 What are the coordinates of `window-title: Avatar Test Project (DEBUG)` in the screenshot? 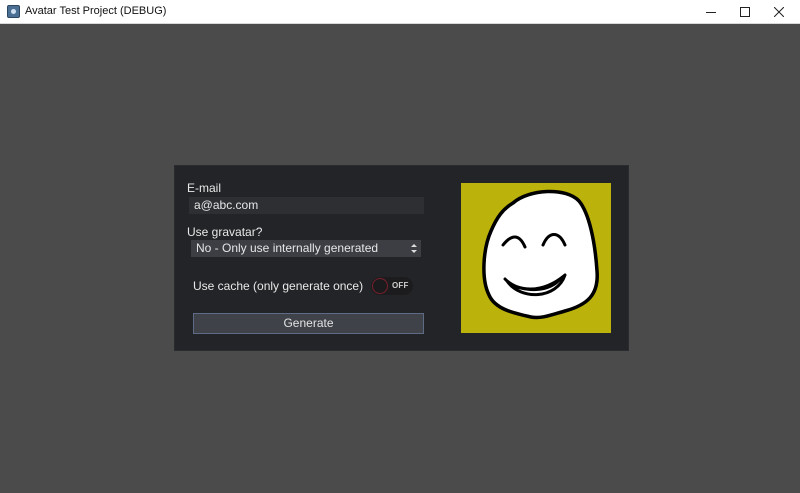 It's located at (96, 11).